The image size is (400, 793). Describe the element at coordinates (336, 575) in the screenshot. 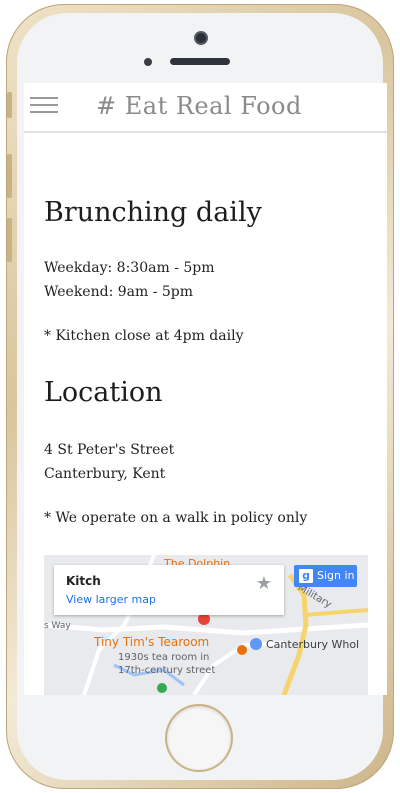

I see `signin-label: Sign in` at that location.